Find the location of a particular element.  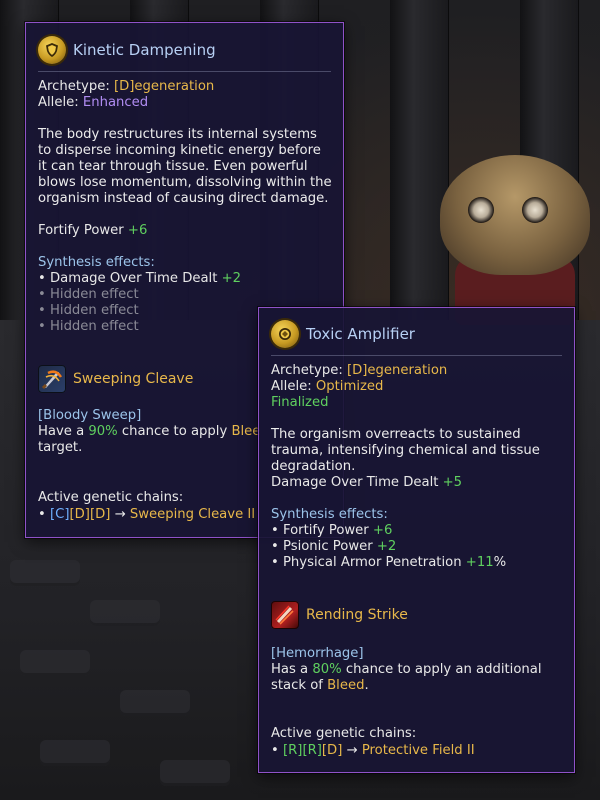

synthesis-item: • Fortify Power +6 is located at coordinates (332, 530).